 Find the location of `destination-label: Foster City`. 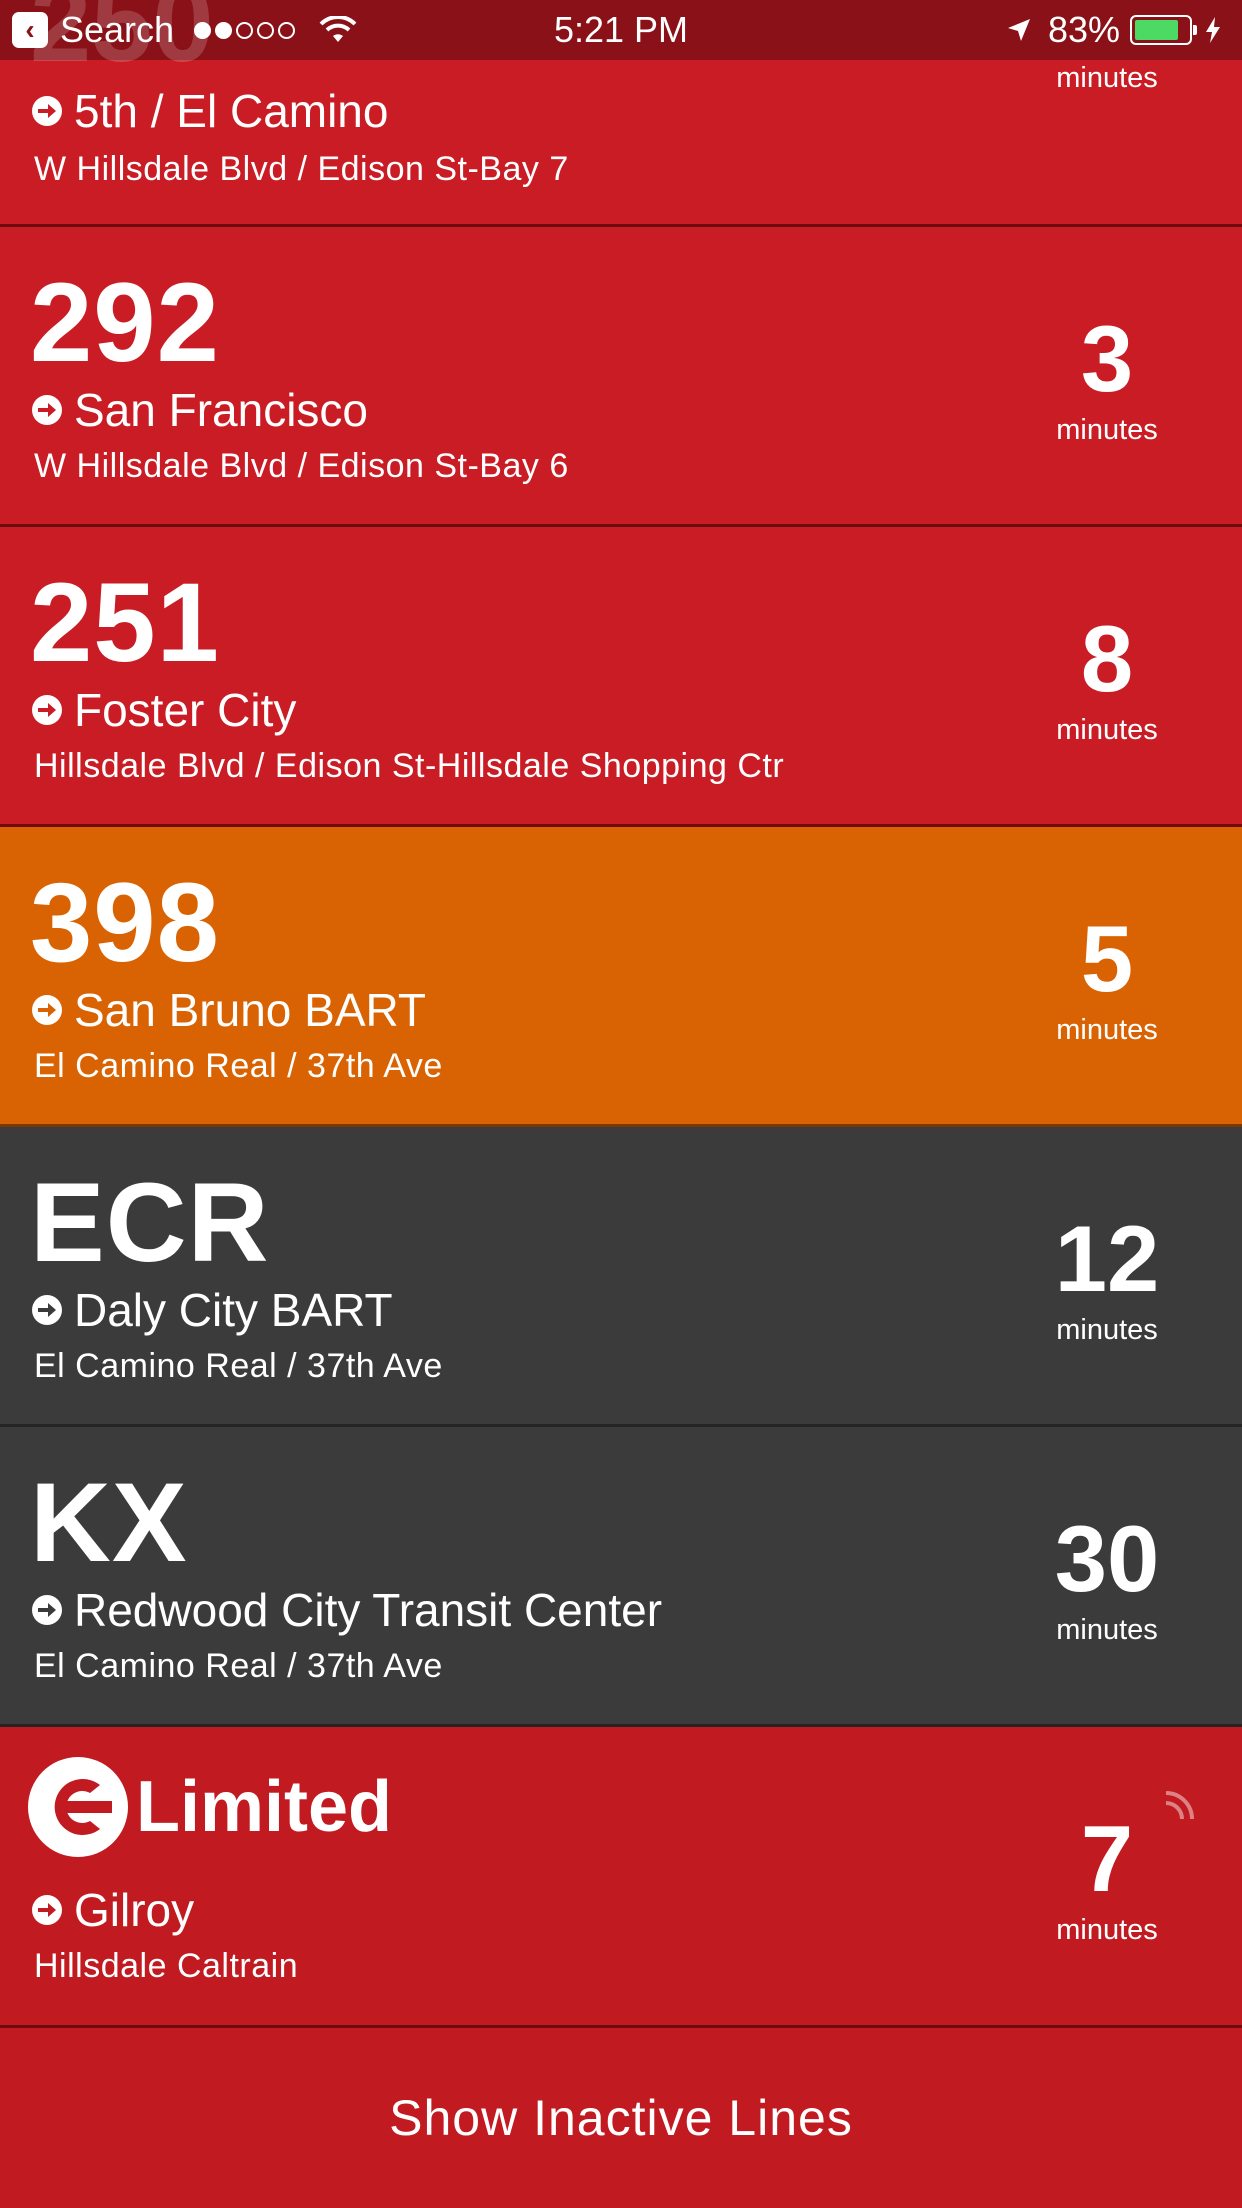

destination-label: Foster City is located at coordinates (185, 710).